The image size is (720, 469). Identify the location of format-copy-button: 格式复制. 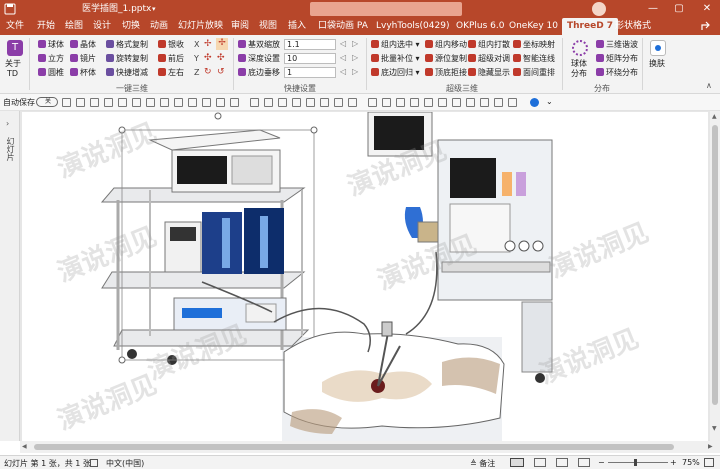
(127, 45).